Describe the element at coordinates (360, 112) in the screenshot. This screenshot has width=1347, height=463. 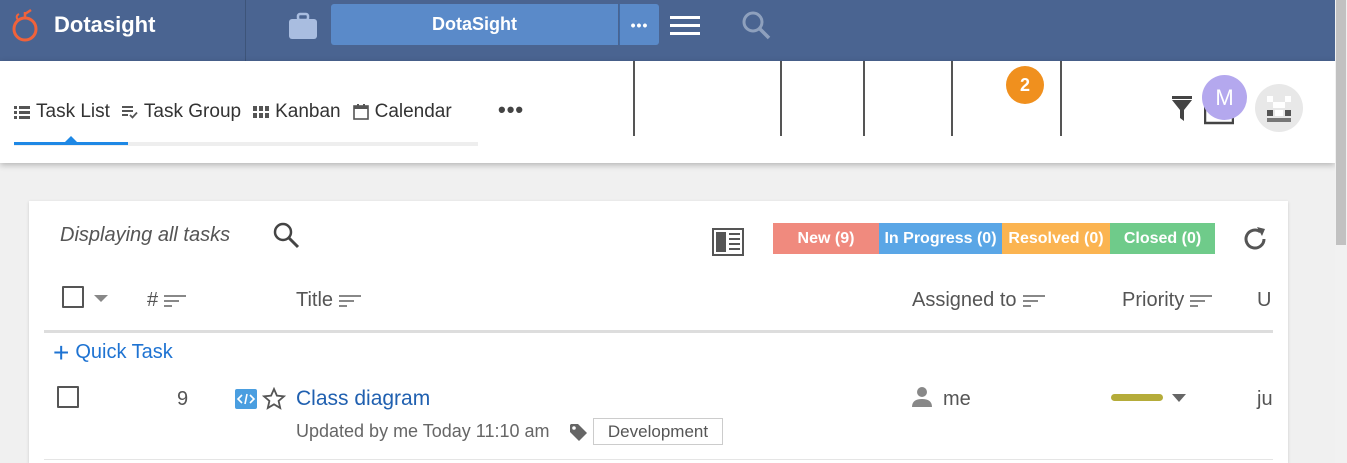
I see `calendar-icon` at that location.